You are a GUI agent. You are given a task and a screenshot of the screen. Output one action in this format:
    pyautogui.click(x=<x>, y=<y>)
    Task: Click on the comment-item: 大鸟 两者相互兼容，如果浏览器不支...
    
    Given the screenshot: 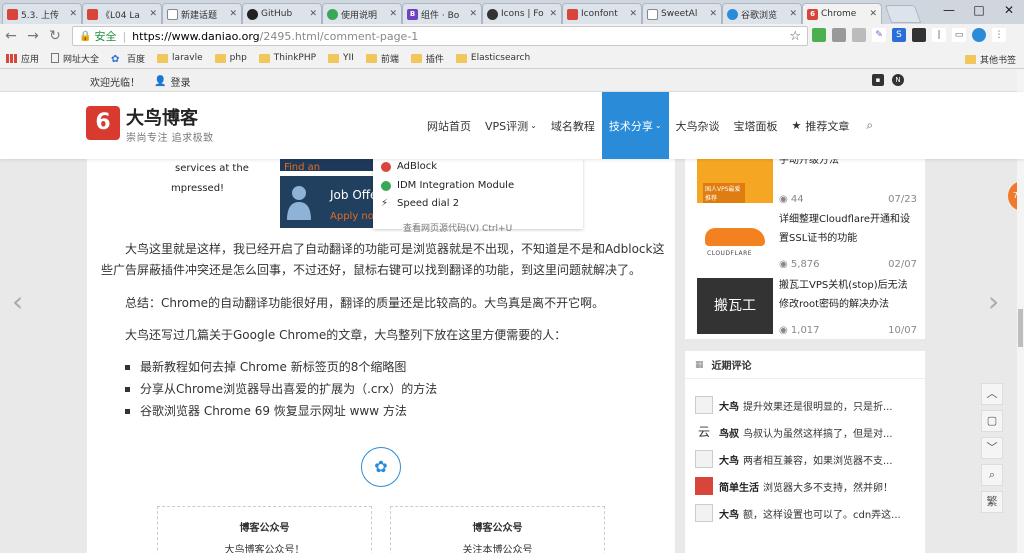 What is the action you would take?
    pyautogui.click(x=806, y=459)
    